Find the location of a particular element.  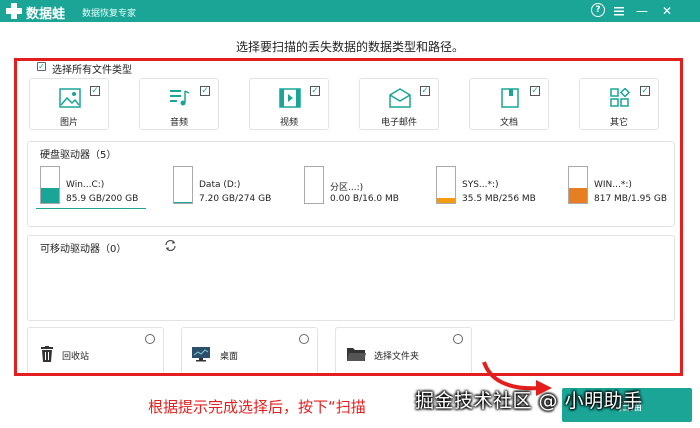

help-button: ? is located at coordinates (598, 10).